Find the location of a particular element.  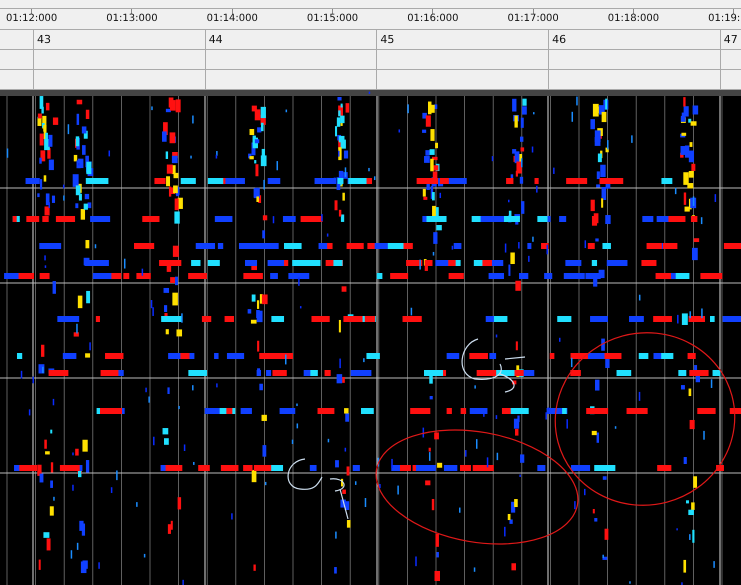

time-label: 01:18:000 is located at coordinates (634, 18).